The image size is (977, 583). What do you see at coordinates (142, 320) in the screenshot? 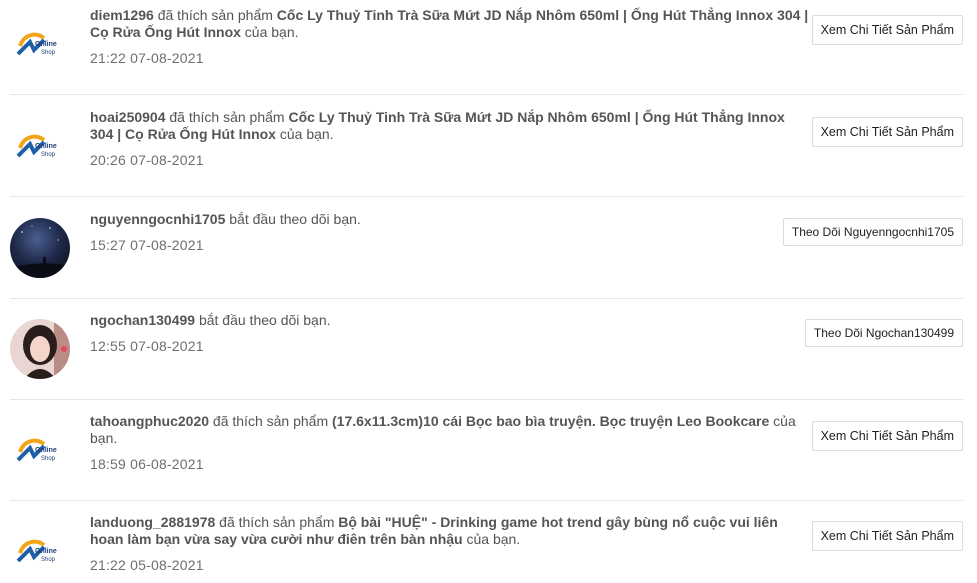
I see `username-link: ngochan130499` at bounding box center [142, 320].